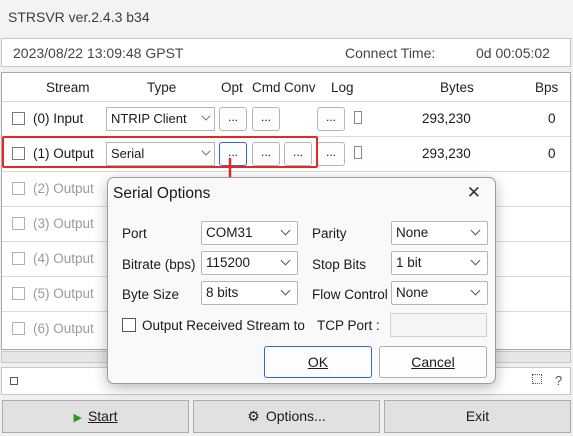  What do you see at coordinates (129, 325) in the screenshot?
I see `output-received-checkbox` at bounding box center [129, 325].